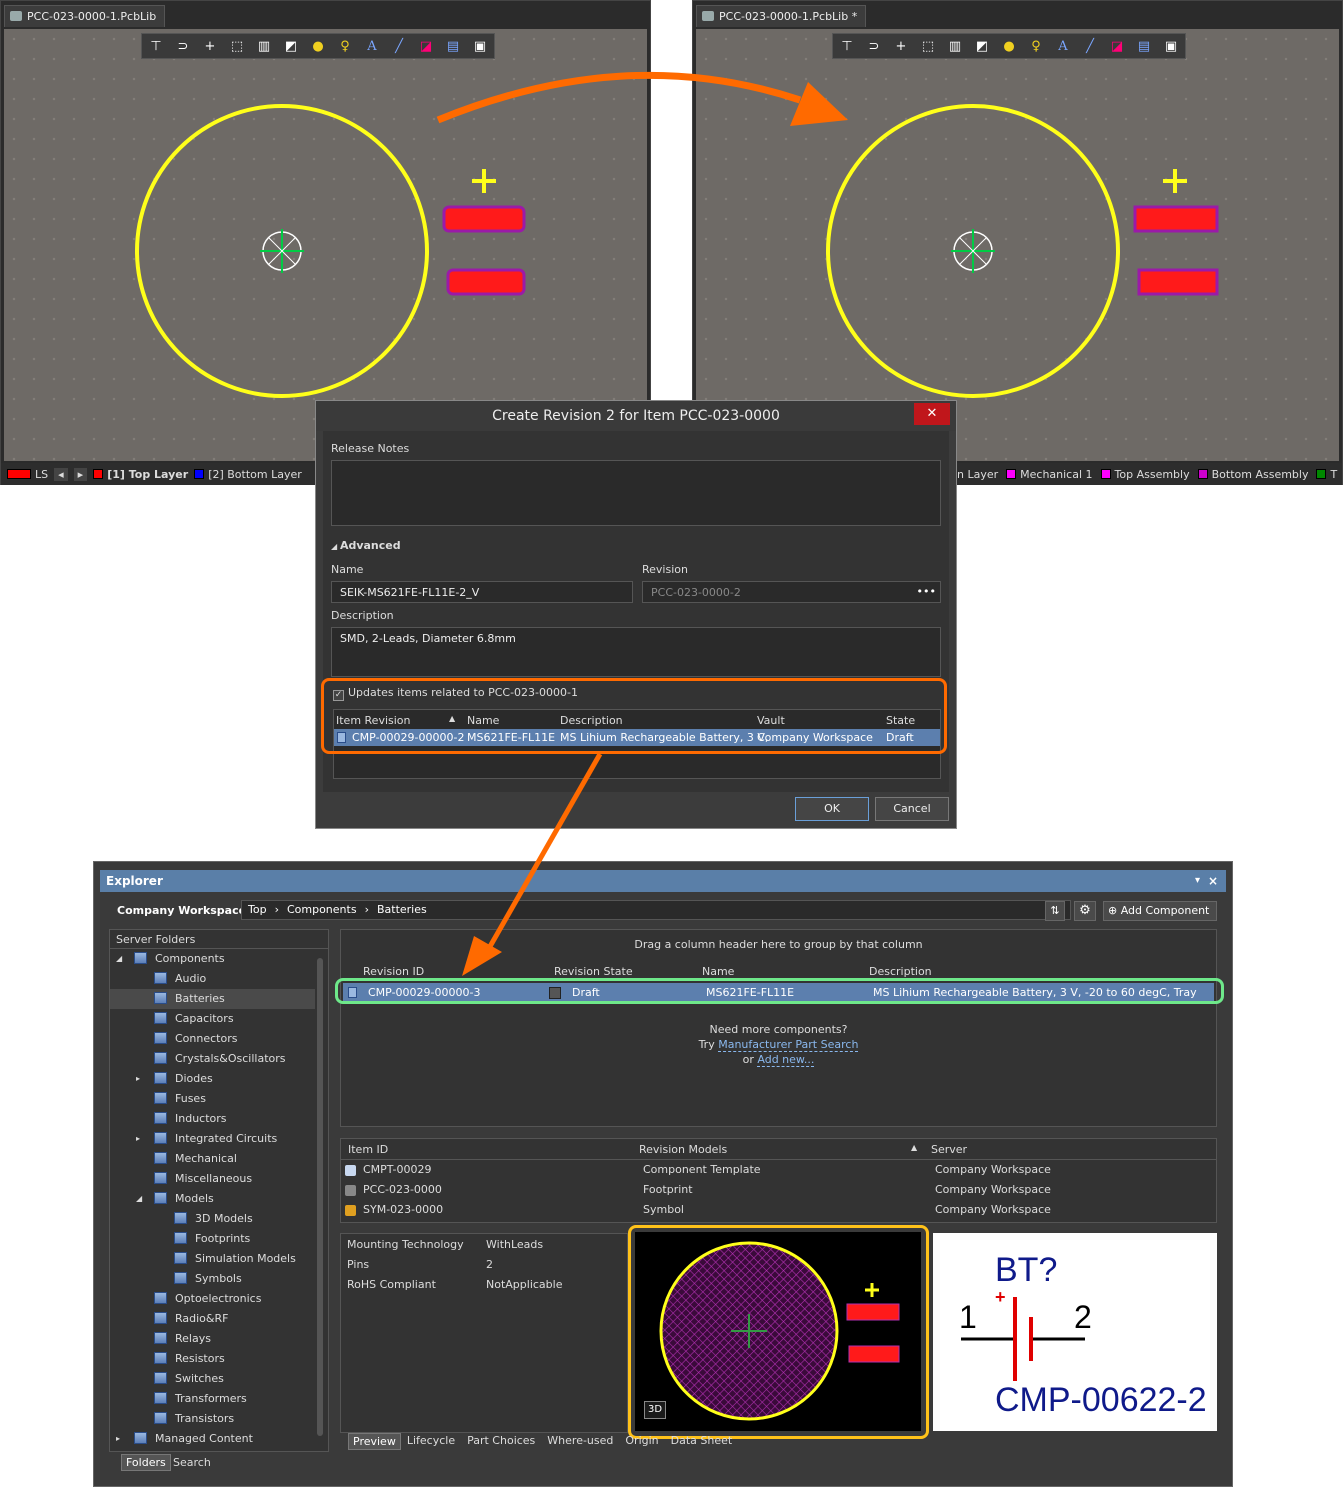 This screenshot has height=1487, width=1343. What do you see at coordinates (212, 1239) in the screenshot?
I see `tree-item: Footprints` at bounding box center [212, 1239].